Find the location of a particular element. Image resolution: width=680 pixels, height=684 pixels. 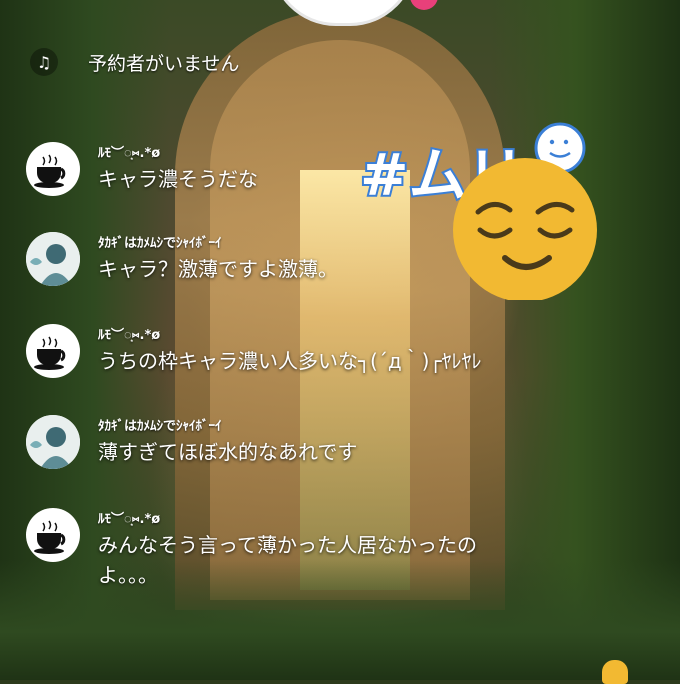

gift-icon is located at coordinates (615, 672).